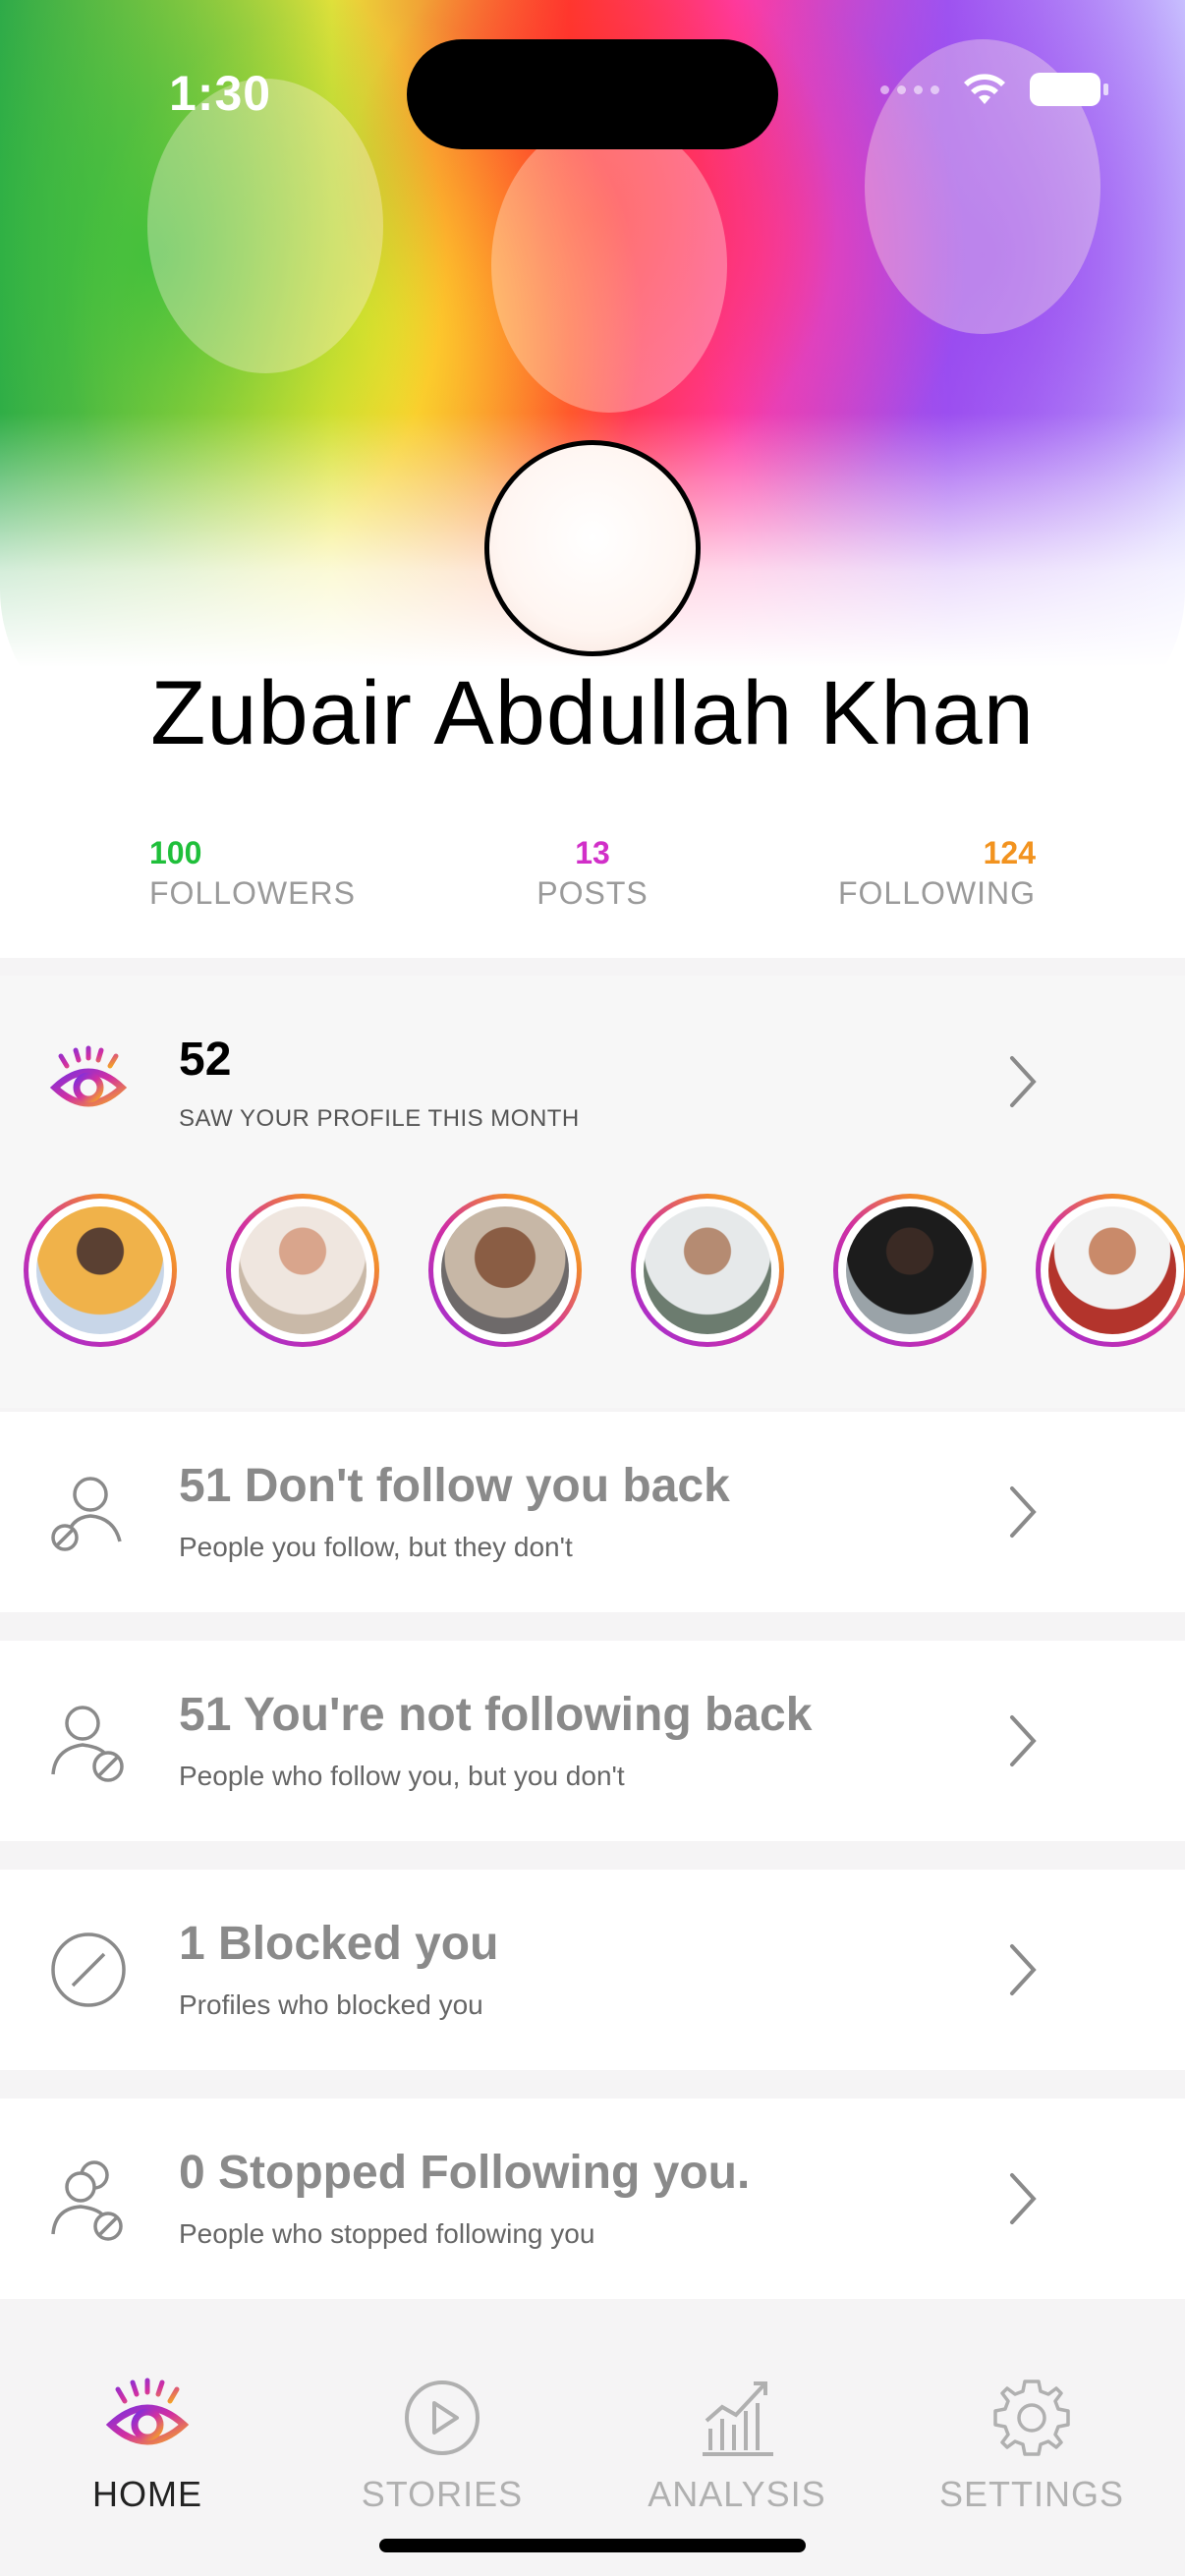 The height and width of the screenshot is (2576, 1185). I want to click on wifi-icon, so click(985, 89).